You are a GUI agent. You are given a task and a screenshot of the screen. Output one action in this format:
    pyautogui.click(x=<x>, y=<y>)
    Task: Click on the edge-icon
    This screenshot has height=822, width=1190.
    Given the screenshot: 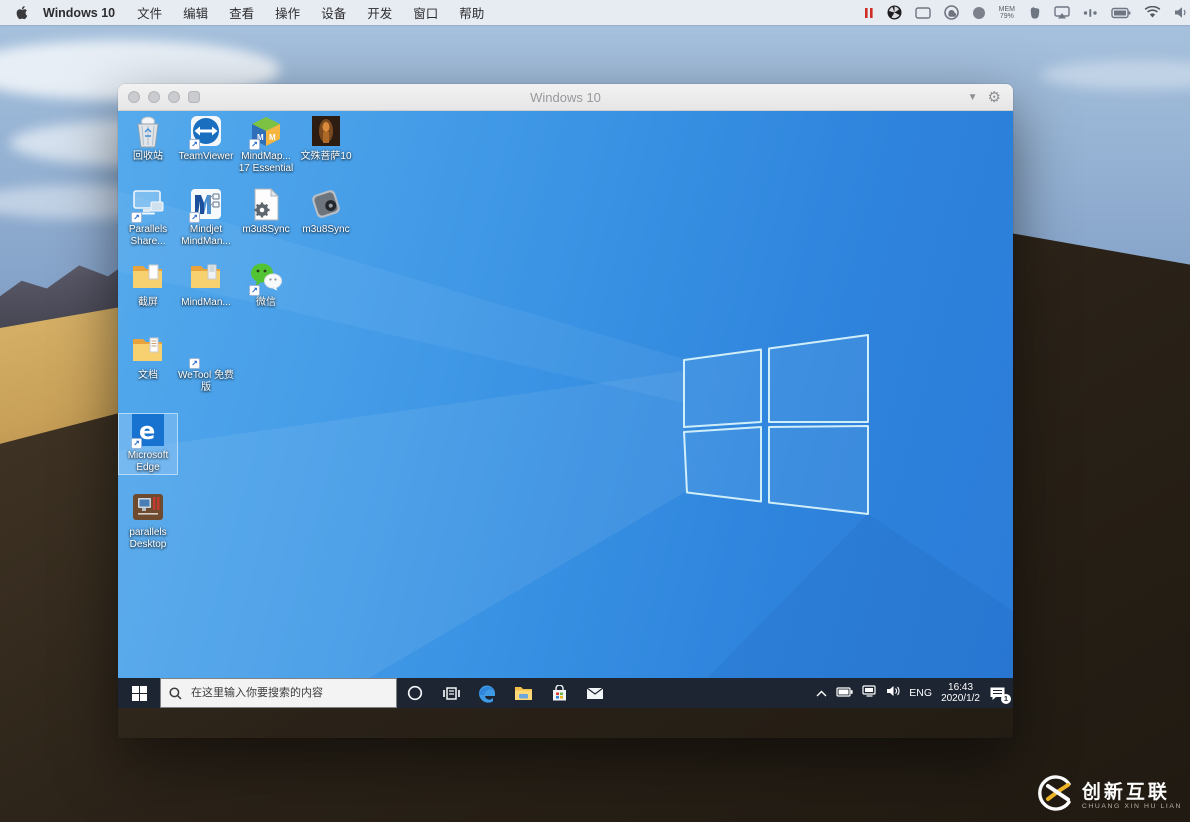 What is the action you would take?
    pyautogui.click(x=486, y=694)
    